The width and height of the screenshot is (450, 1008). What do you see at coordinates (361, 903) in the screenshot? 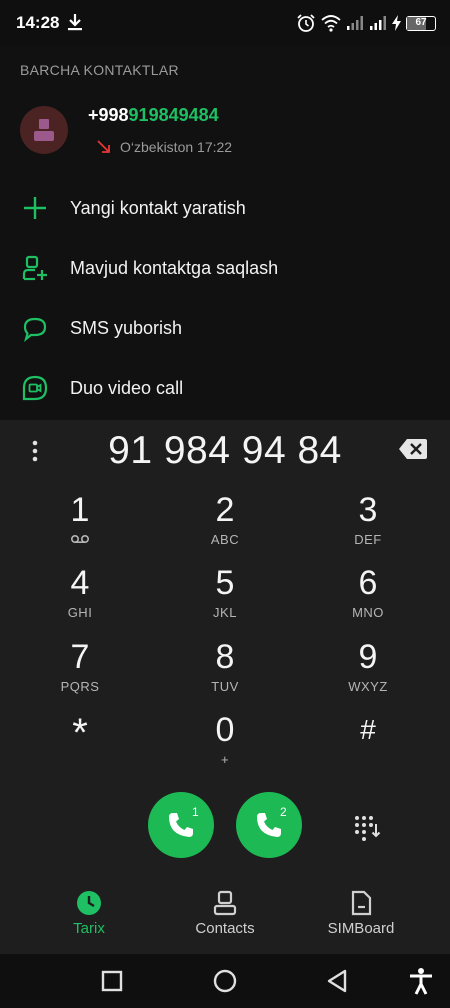
I see `sim-card-icon` at bounding box center [361, 903].